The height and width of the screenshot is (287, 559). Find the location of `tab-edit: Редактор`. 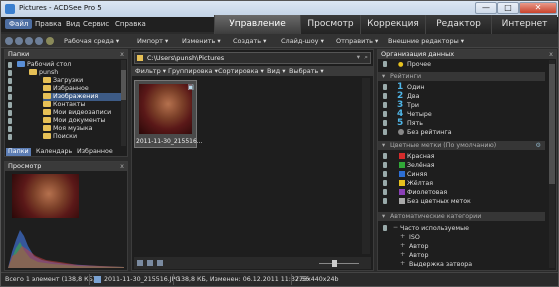

tab-edit: Редактор is located at coordinates (458, 24).